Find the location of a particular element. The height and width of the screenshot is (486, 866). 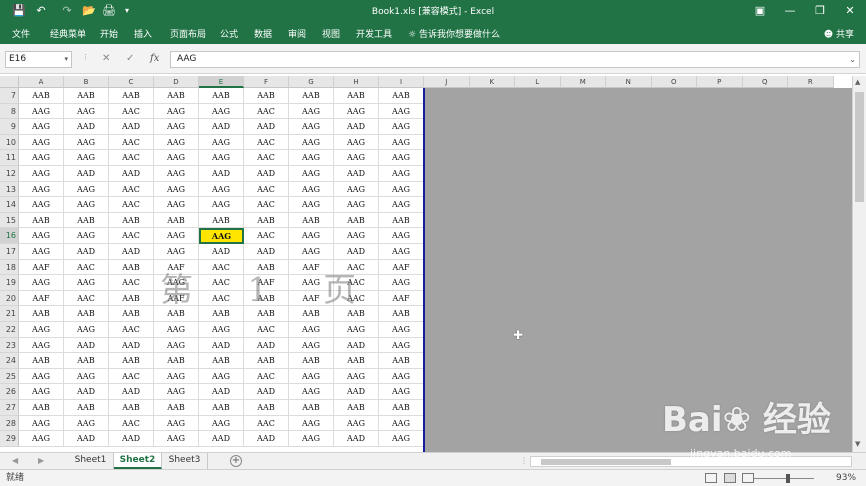

restore-button: ❐ is located at coordinates (820, 11).